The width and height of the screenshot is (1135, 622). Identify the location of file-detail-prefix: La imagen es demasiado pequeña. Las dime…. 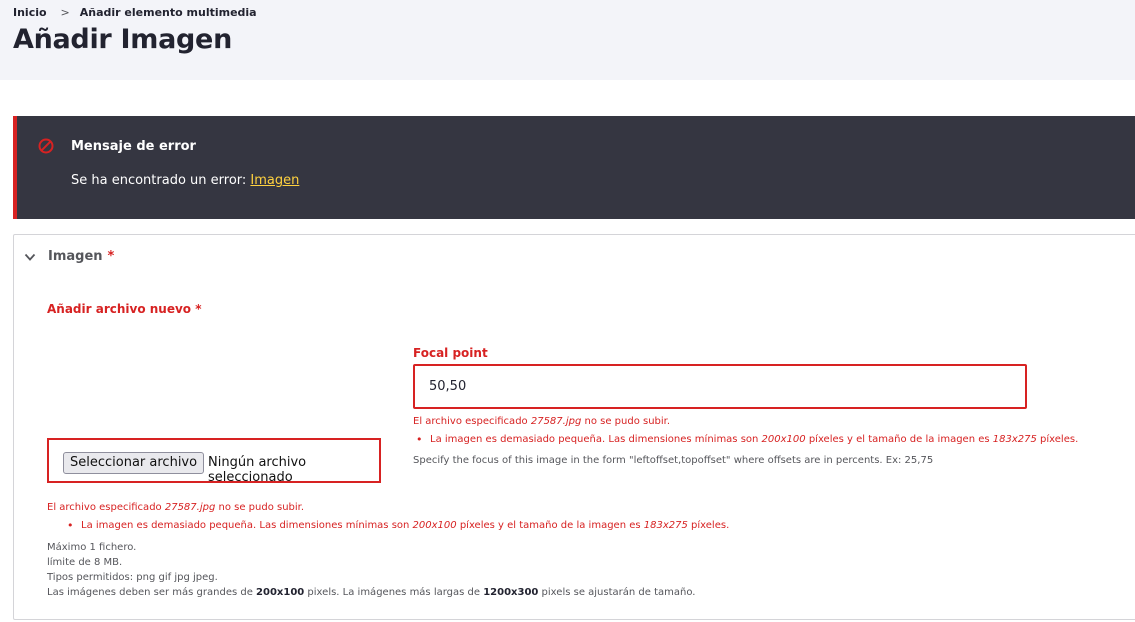
(247, 525).